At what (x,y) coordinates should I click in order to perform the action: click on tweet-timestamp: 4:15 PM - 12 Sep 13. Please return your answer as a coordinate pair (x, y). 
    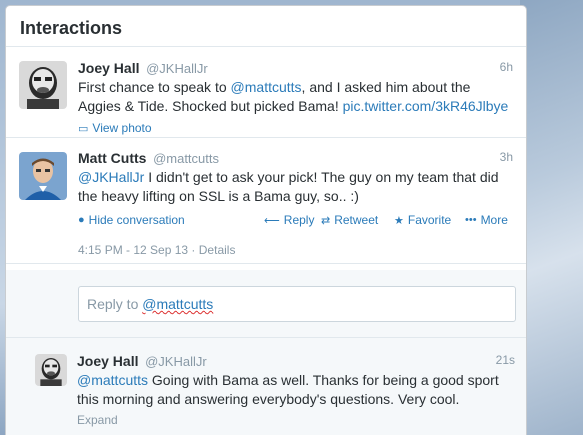
    Looking at the image, I should click on (133, 250).